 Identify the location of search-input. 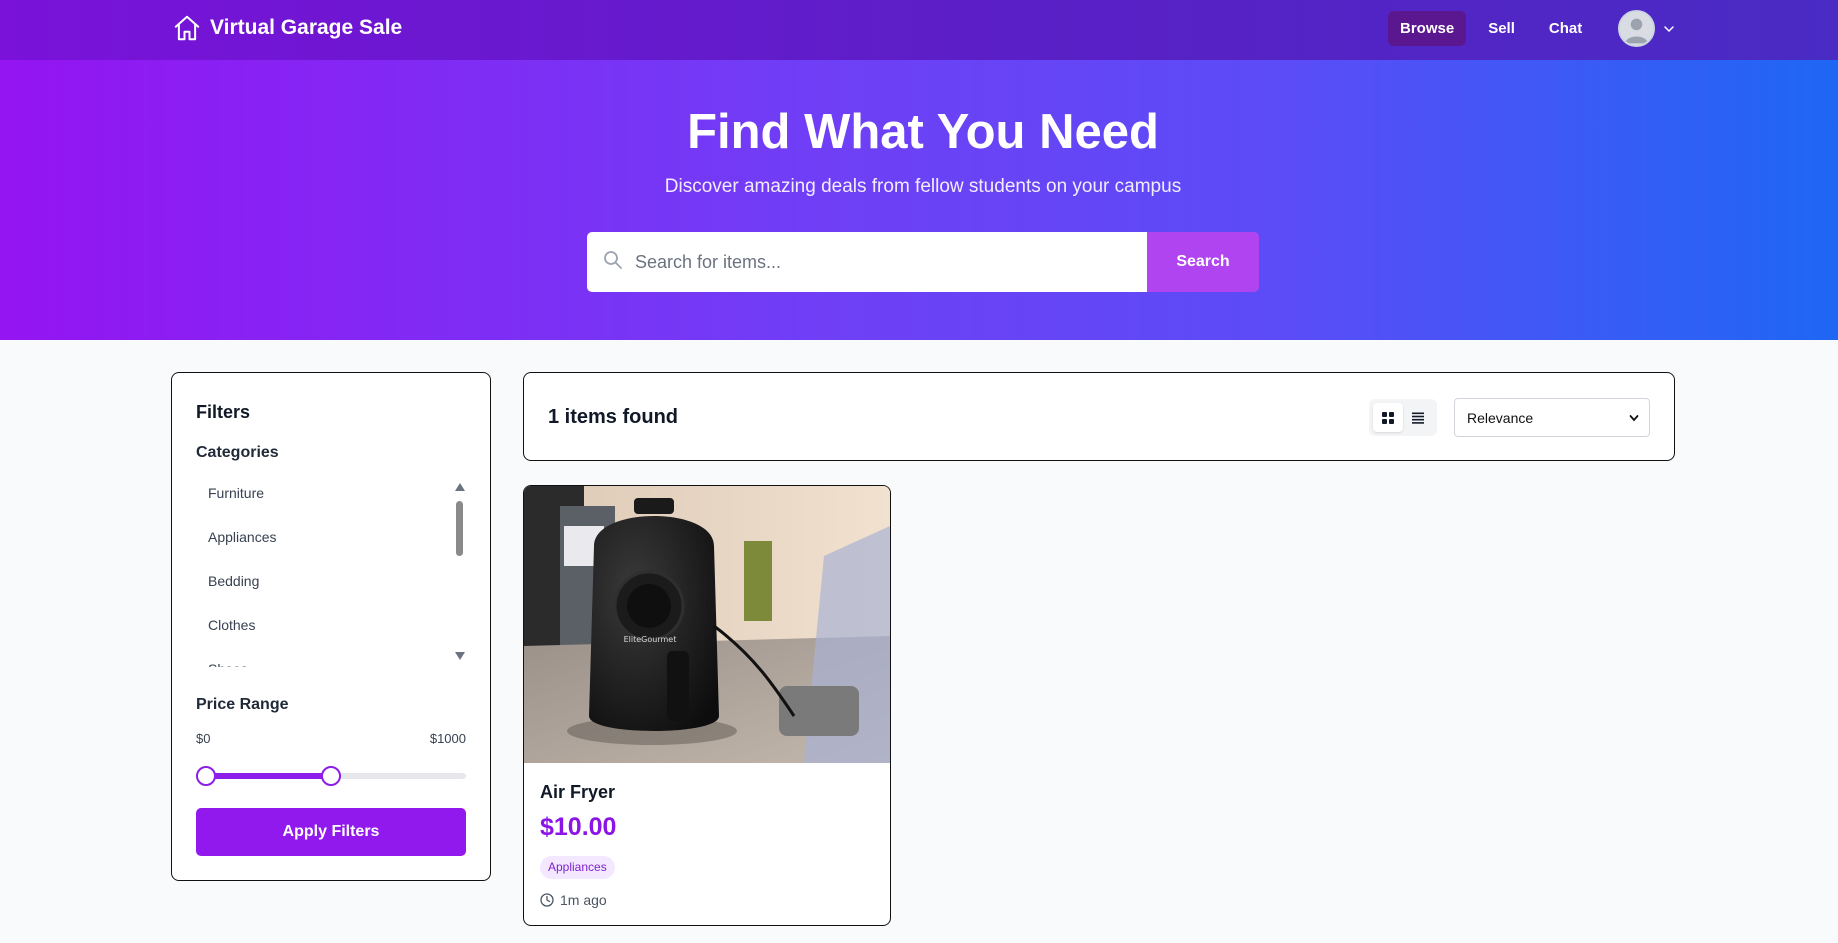
(867, 262).